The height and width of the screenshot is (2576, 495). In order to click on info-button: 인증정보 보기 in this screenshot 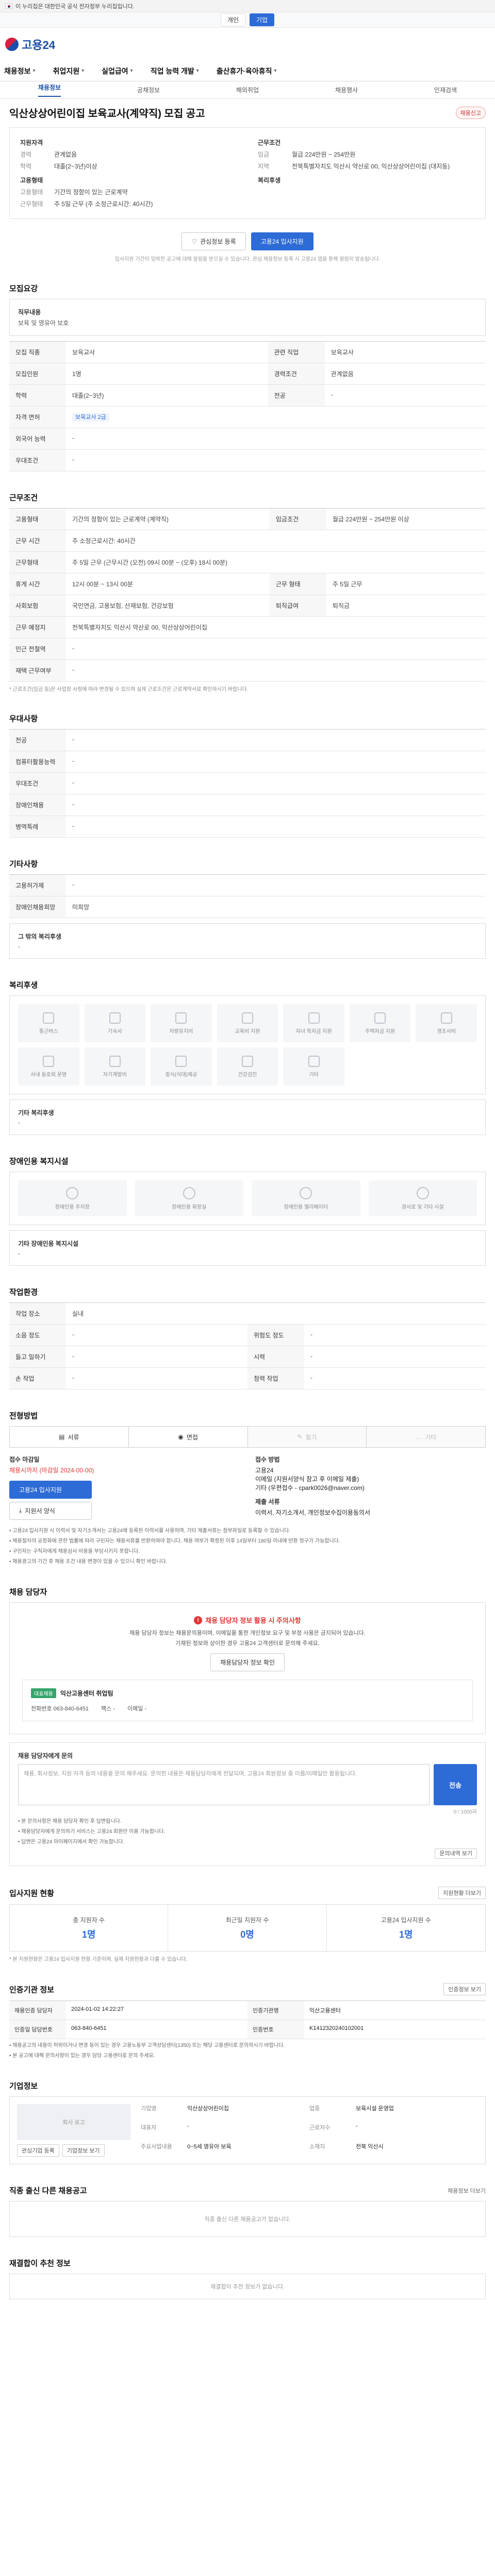, I will do `click(464, 1989)`.